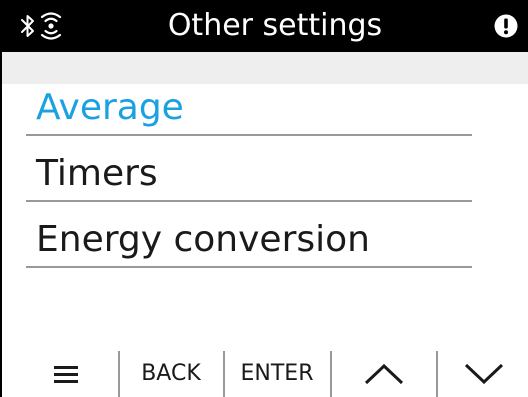 The width and height of the screenshot is (528, 397). I want to click on menu-item-average: Average, so click(249, 110).